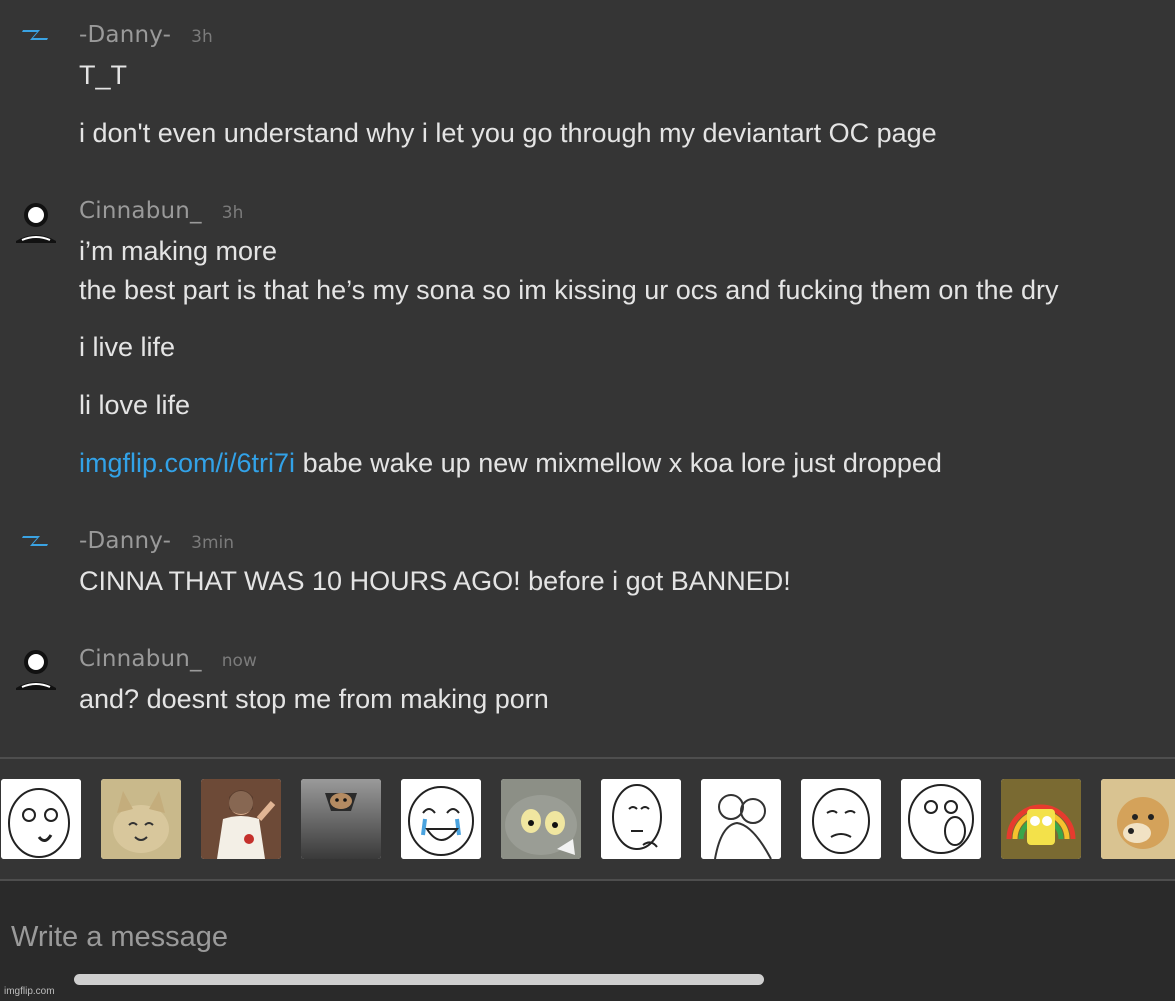 This screenshot has height=1001, width=1175. What do you see at coordinates (178, 251) in the screenshot?
I see `message-text: i’m making more` at bounding box center [178, 251].